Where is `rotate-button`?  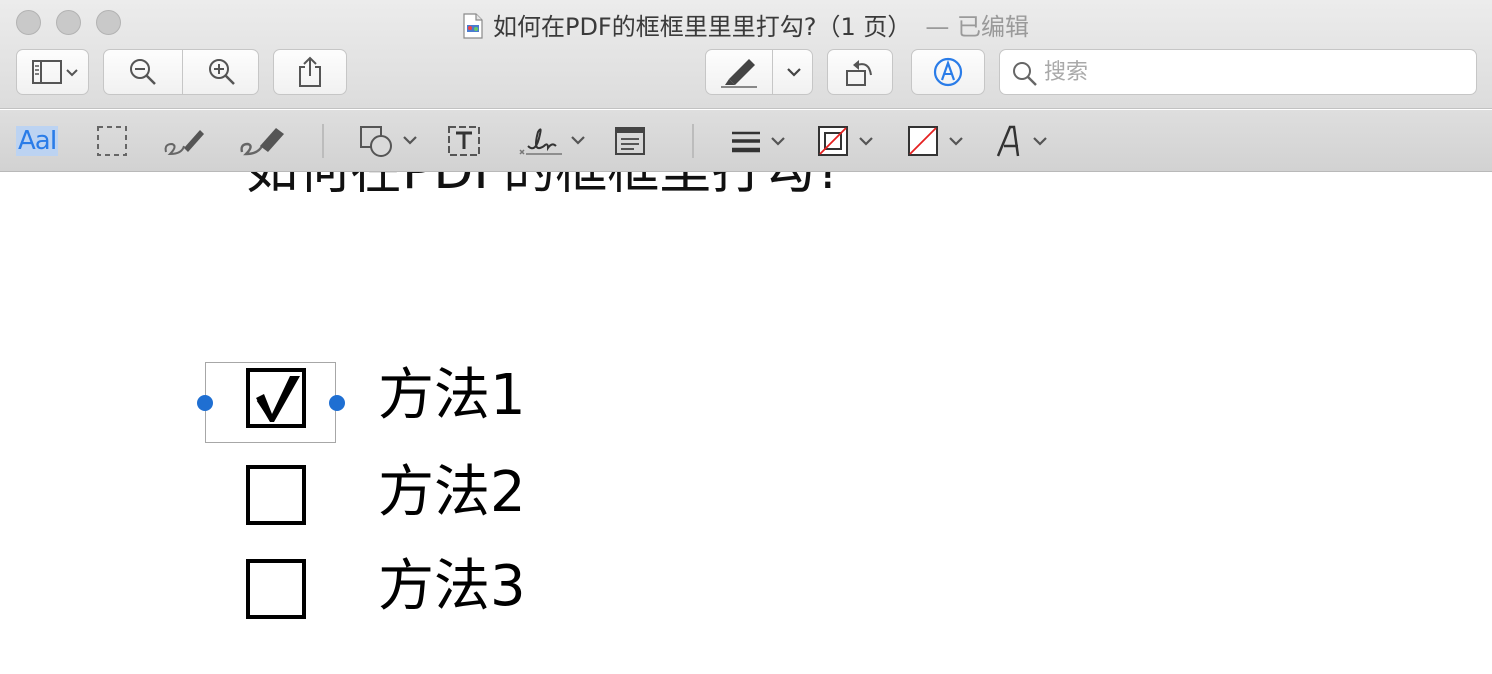 rotate-button is located at coordinates (860, 72).